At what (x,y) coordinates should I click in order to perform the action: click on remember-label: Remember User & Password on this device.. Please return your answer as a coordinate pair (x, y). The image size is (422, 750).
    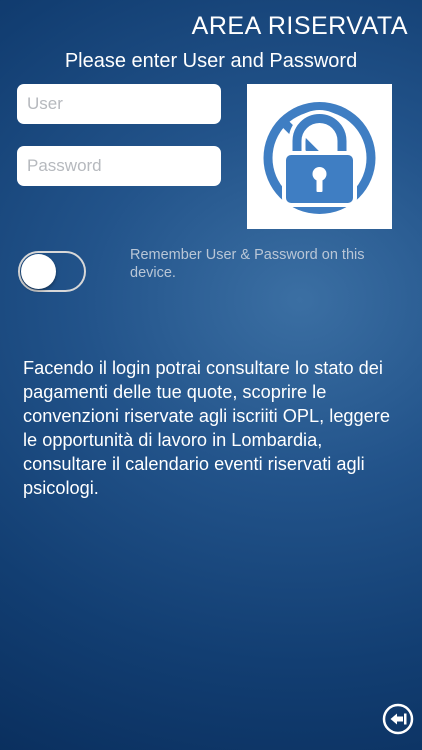
    Looking at the image, I should click on (247, 264).